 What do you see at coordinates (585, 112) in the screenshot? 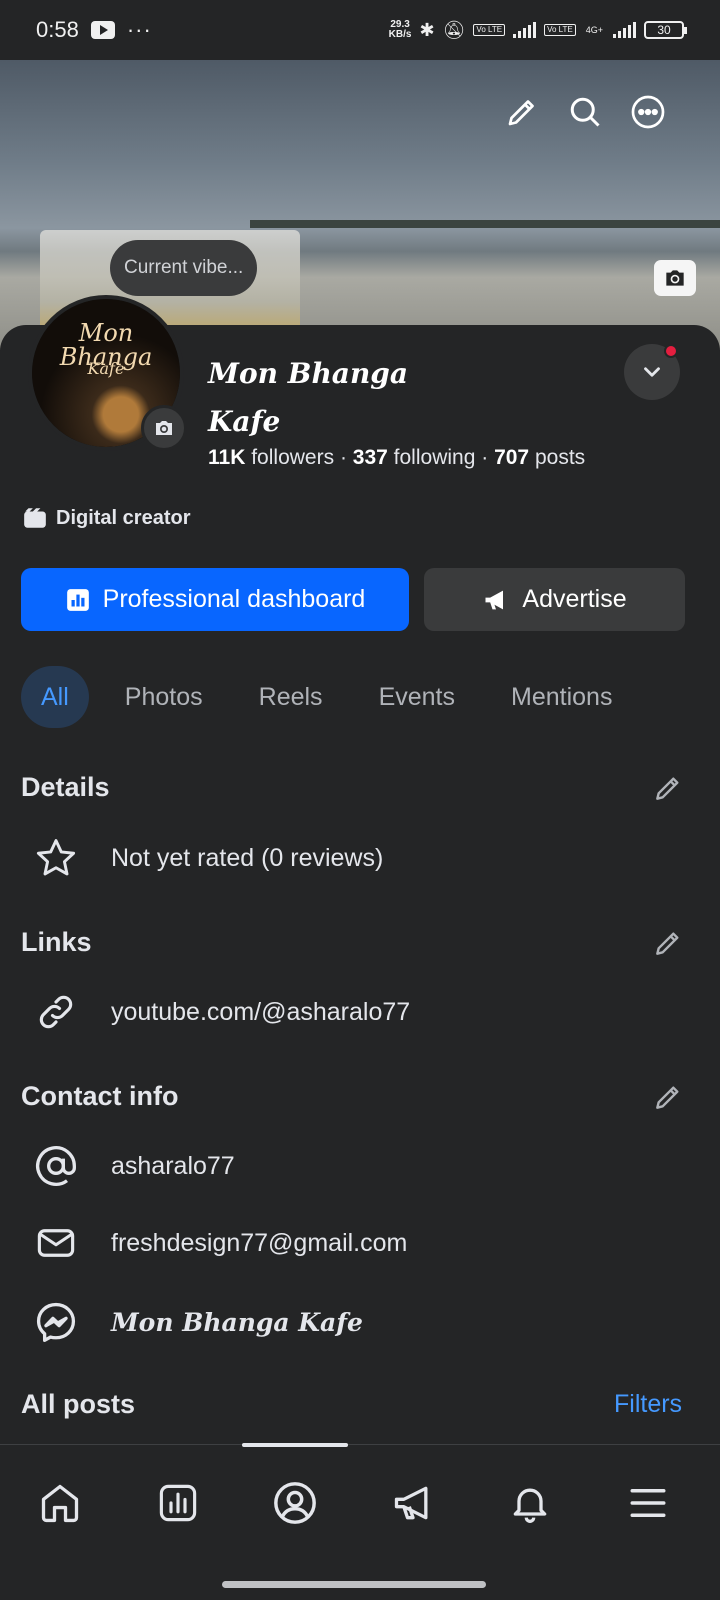
I see `search-icon` at bounding box center [585, 112].